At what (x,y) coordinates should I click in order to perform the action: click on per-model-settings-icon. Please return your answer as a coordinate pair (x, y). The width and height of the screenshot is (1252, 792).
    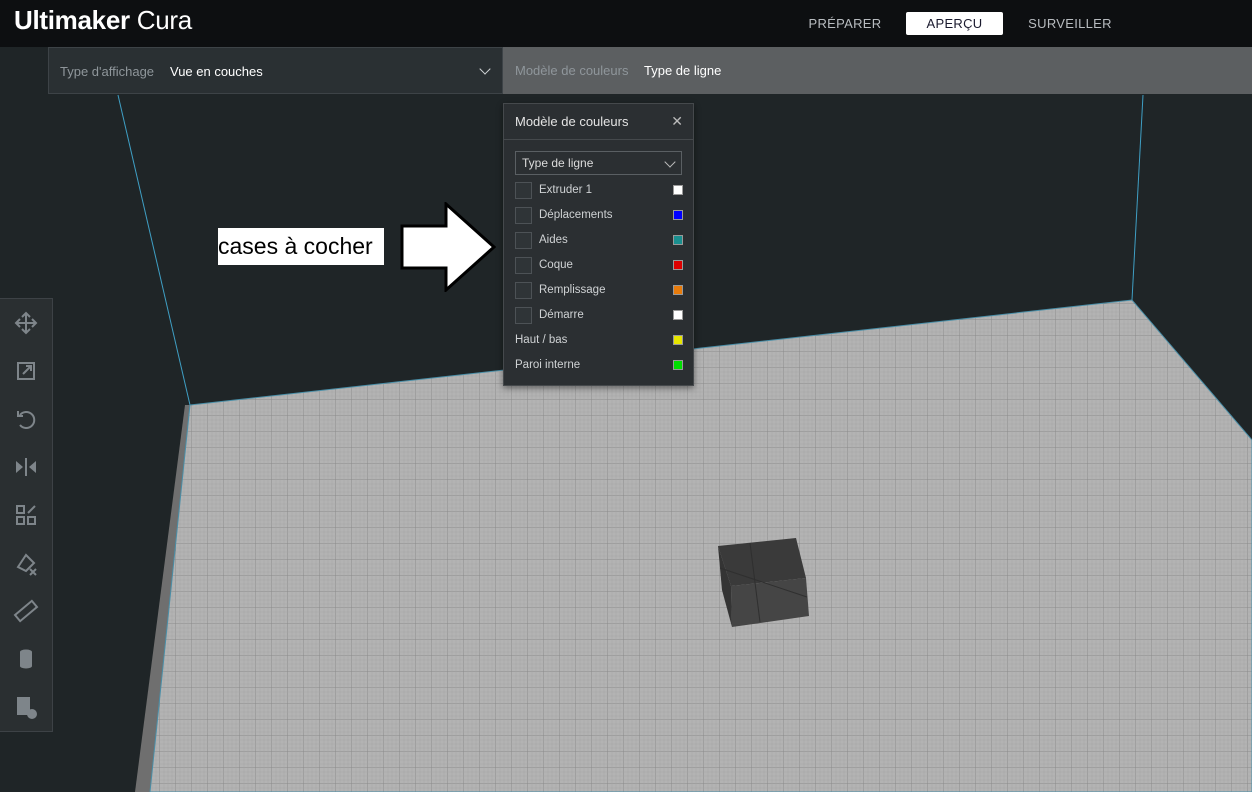
    Looking at the image, I should click on (26, 707).